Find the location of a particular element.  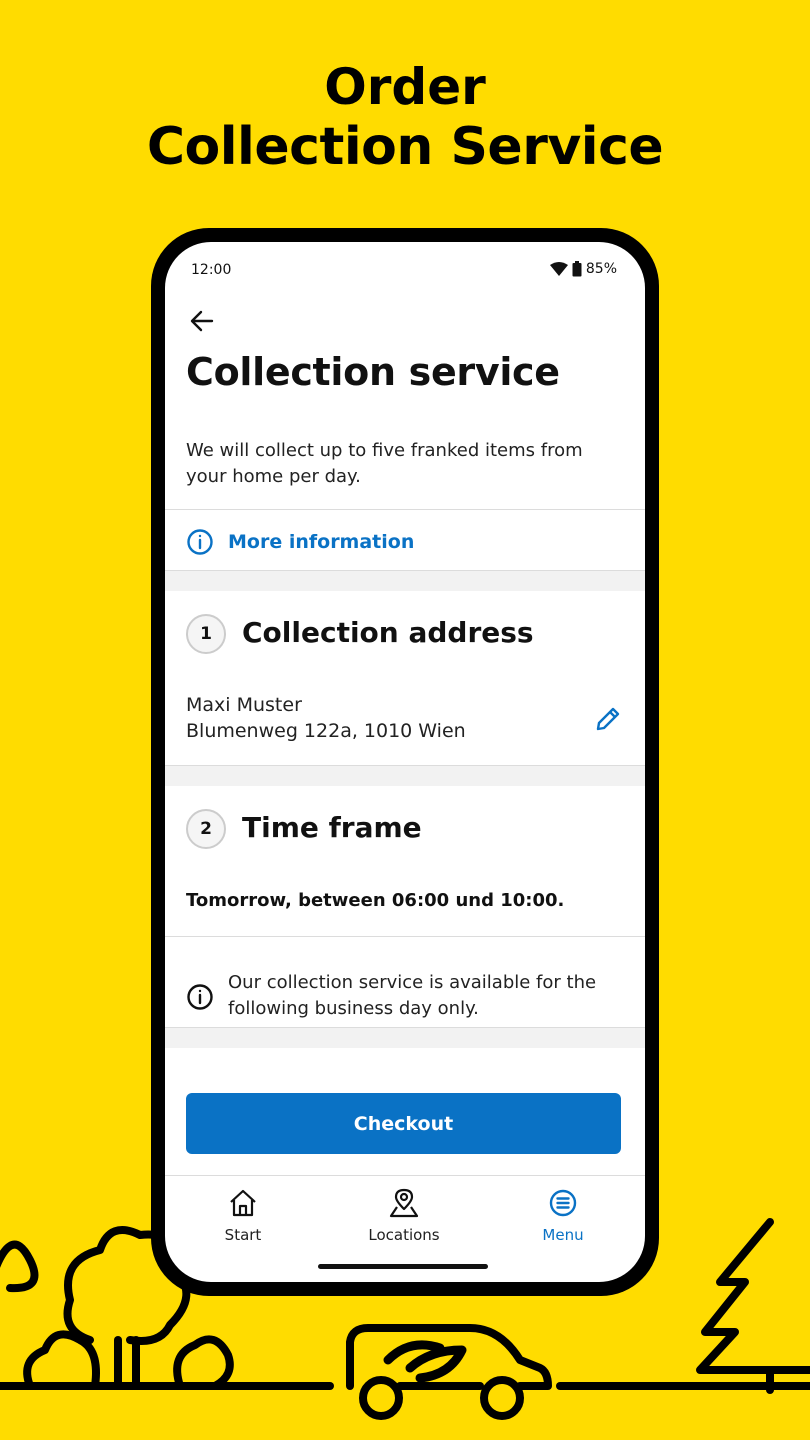

hero-heading: Order Collection Service is located at coordinates (405, 117).